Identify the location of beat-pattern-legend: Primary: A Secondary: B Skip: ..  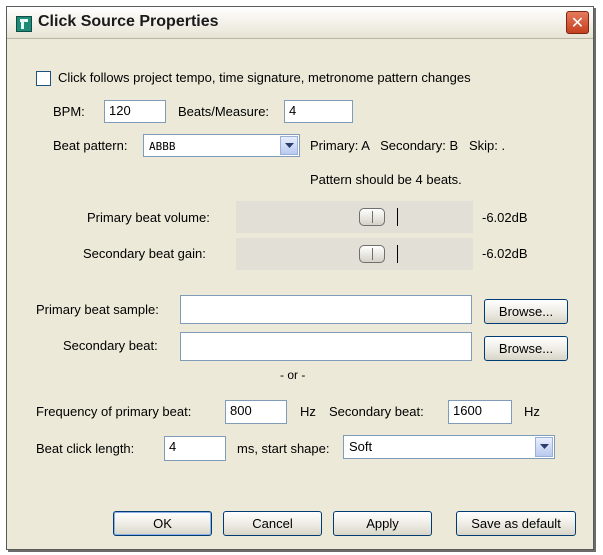
(408, 145).